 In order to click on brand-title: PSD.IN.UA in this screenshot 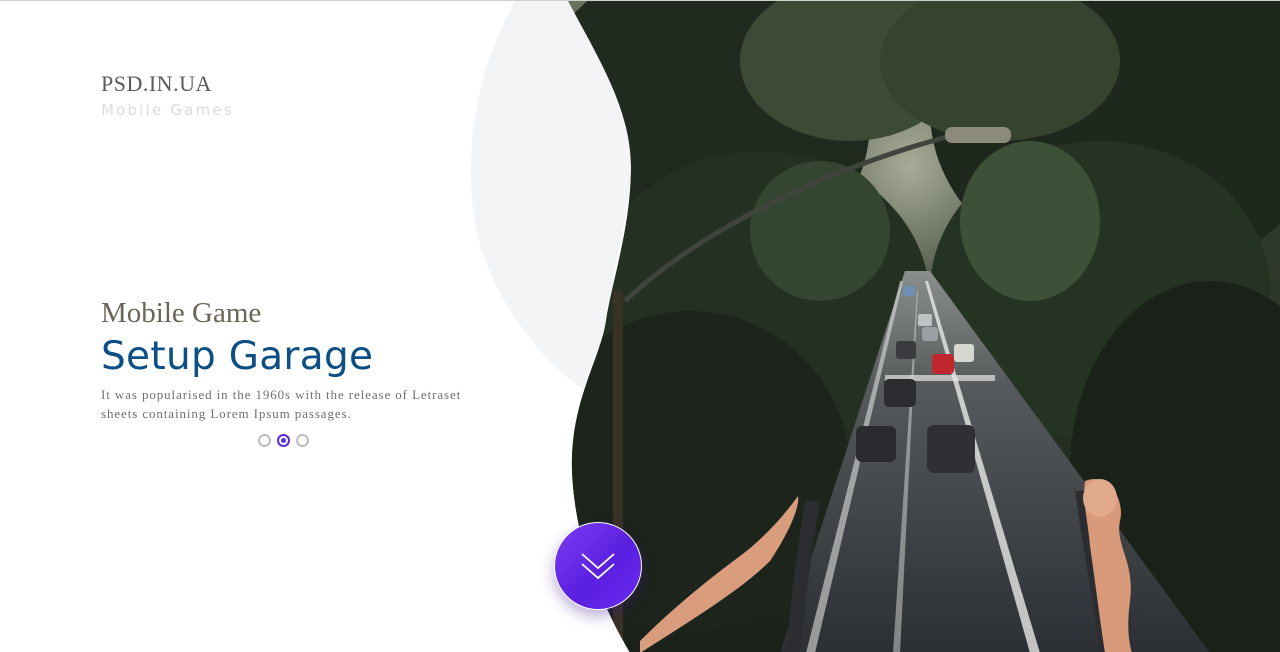, I will do `click(167, 84)`.